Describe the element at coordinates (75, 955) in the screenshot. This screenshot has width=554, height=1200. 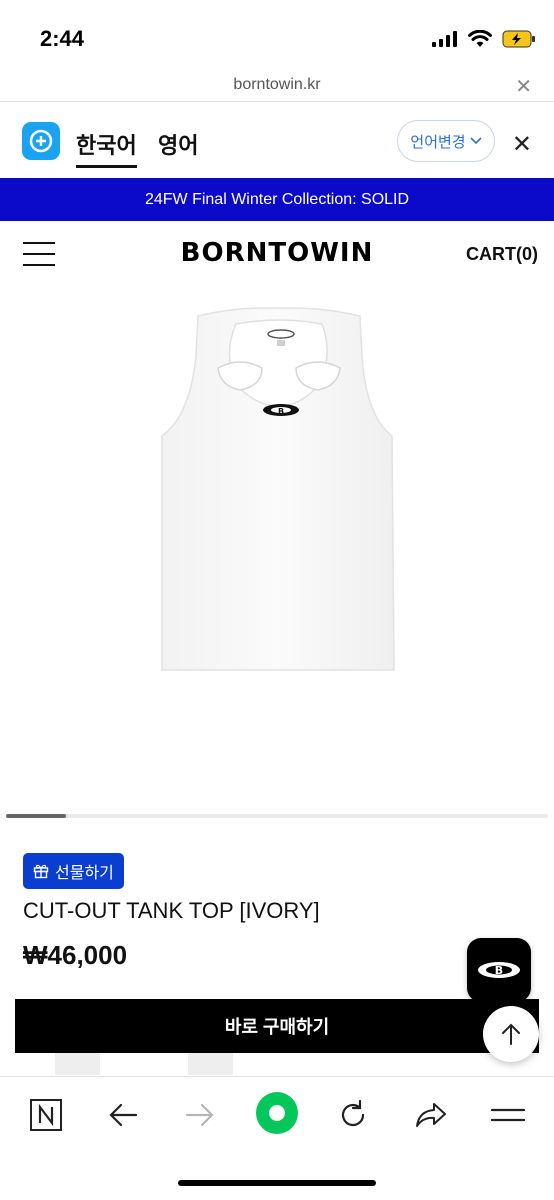
I see `product-price: ₩46,000` at that location.